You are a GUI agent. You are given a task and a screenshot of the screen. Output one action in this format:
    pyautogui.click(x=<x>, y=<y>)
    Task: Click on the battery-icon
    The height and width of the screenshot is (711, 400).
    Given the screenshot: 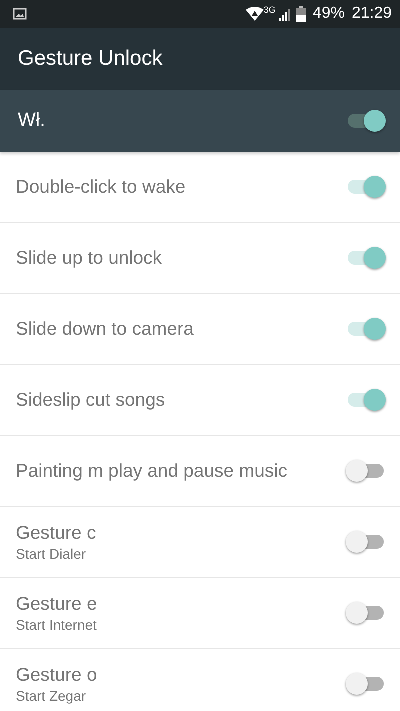 What is the action you would take?
    pyautogui.click(x=301, y=14)
    